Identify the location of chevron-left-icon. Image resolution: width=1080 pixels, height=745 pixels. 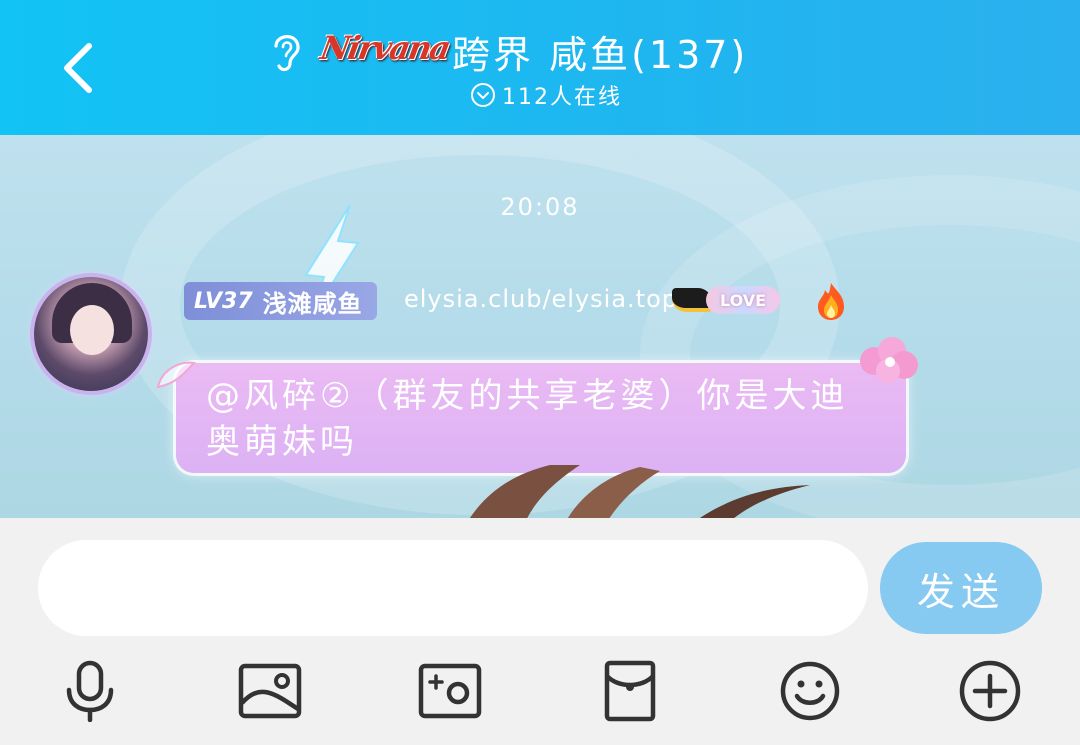
(78, 68).